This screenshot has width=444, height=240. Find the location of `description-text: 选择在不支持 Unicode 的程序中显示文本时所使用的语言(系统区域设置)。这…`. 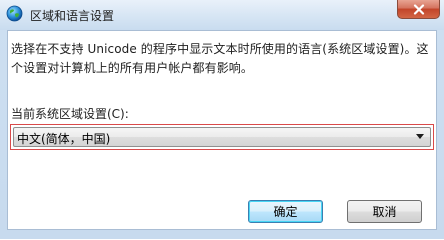

description-text: 选择在不支持 Unicode 的程序中显示文本时所使用的语言(系统区域设置)。这… is located at coordinates (220, 58).